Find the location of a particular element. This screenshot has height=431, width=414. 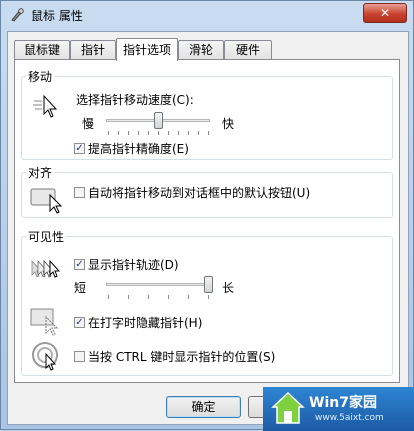

hide-while-typing-checkbox: ✓ is located at coordinates (79, 322).